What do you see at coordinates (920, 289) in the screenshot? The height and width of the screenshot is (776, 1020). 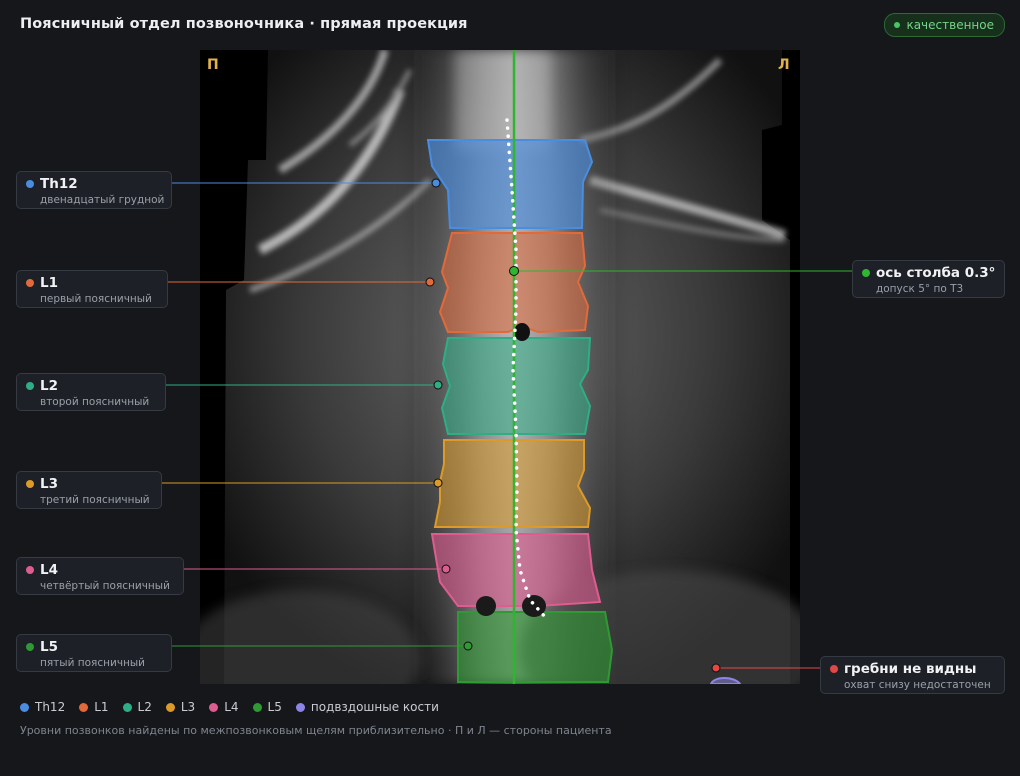 I see `axis-tolerance-note: допуск 5° по Т3` at bounding box center [920, 289].